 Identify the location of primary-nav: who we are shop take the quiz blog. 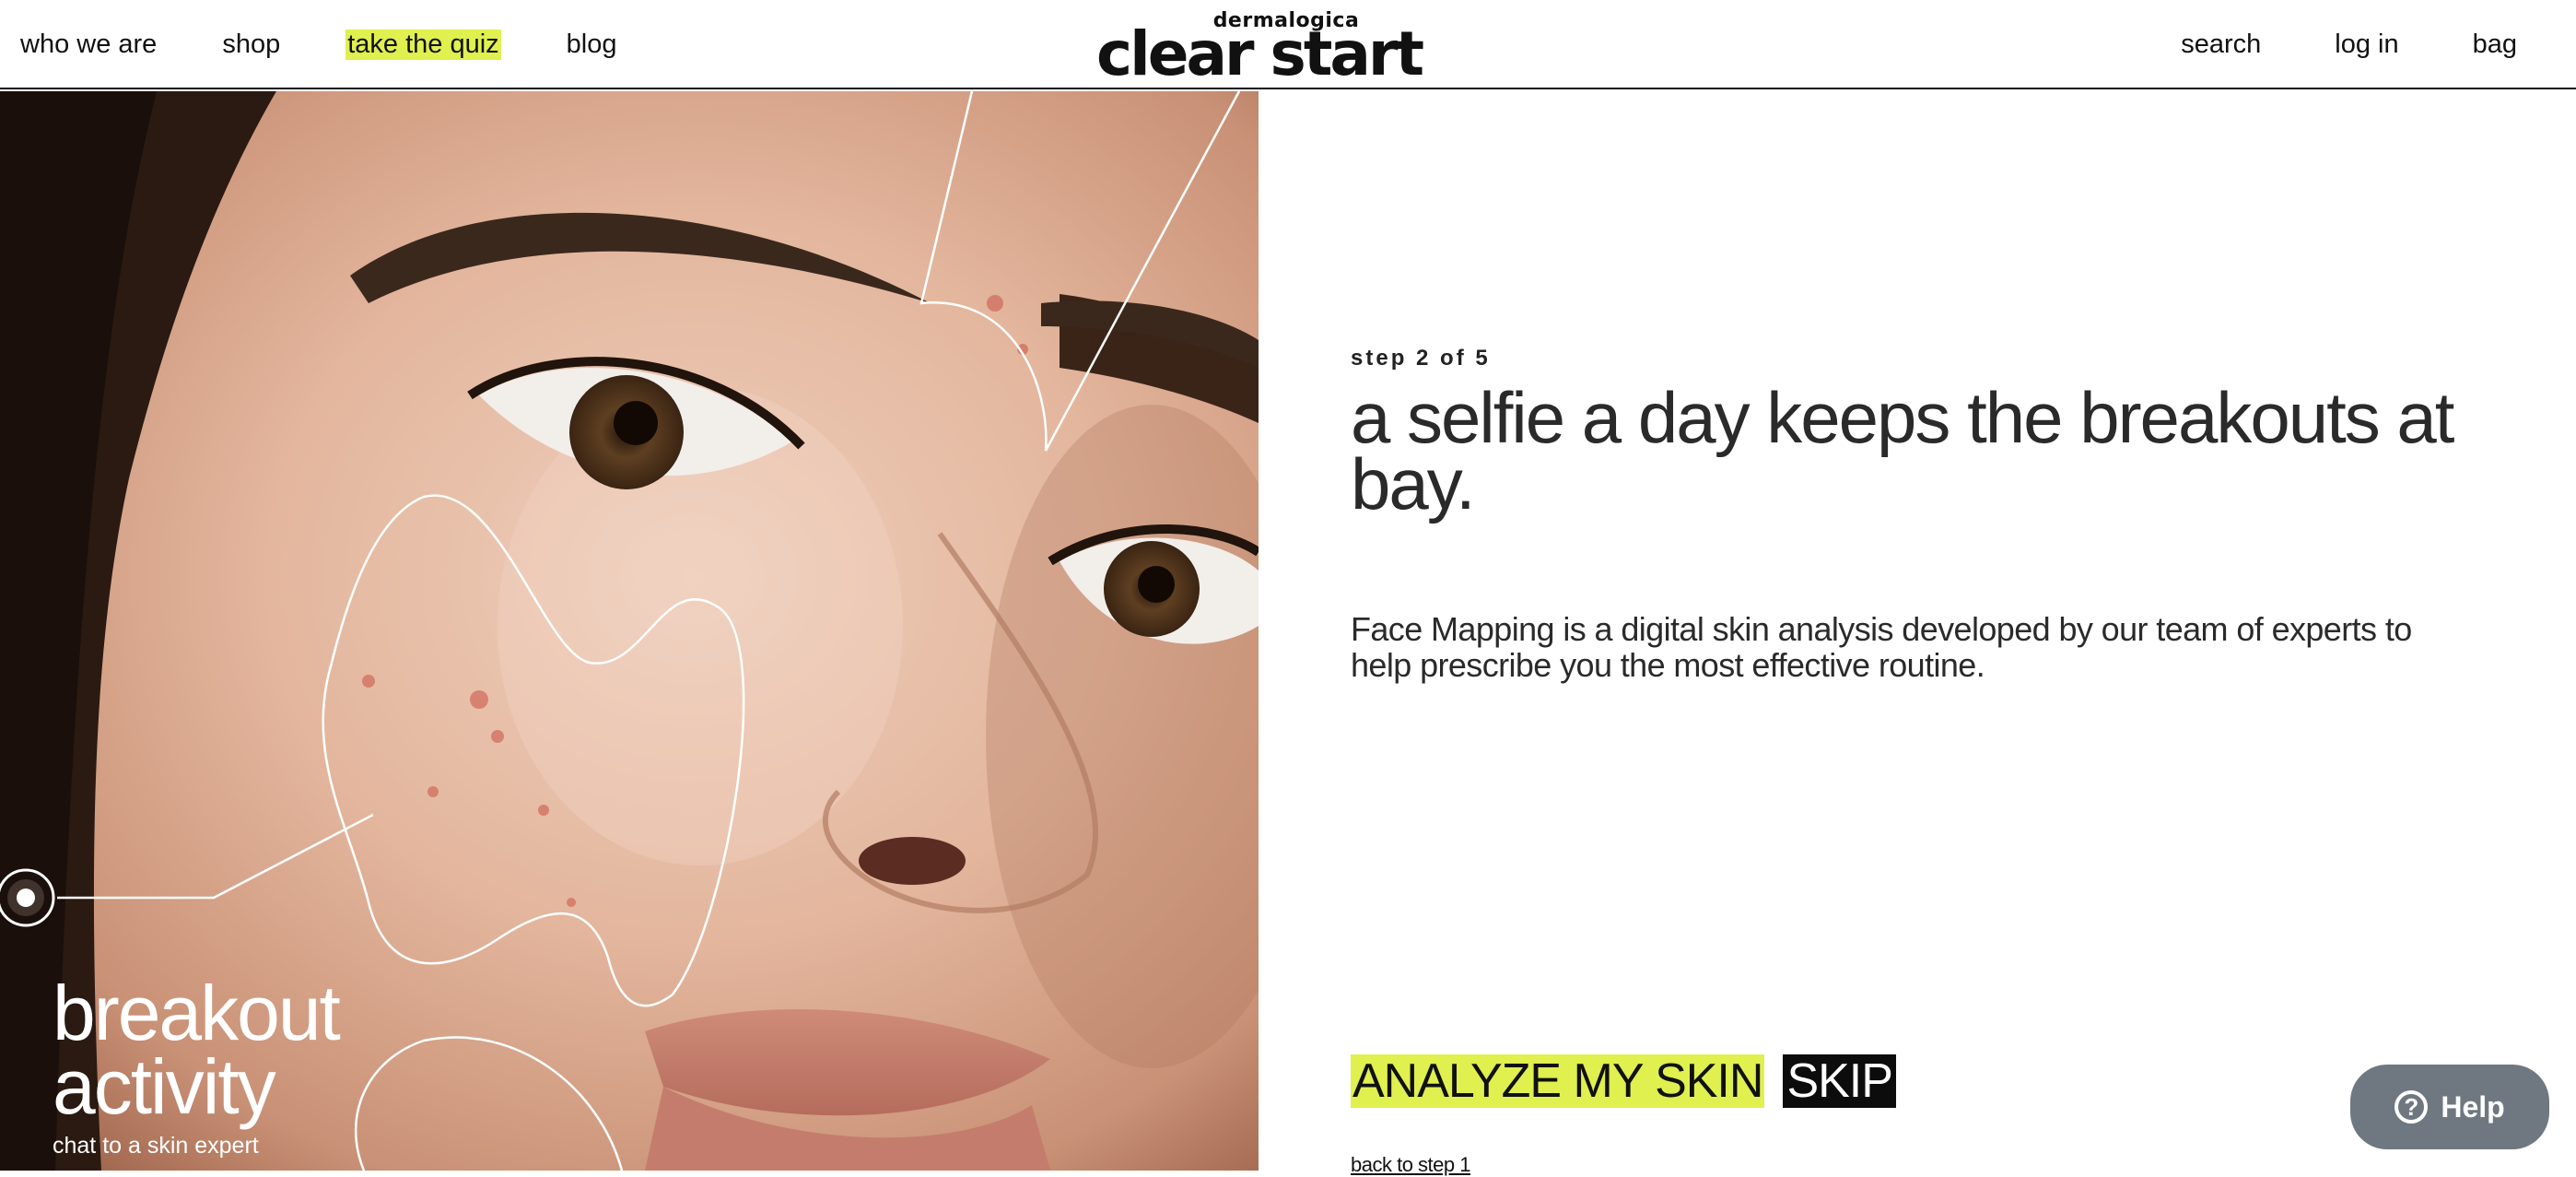
(351, 44).